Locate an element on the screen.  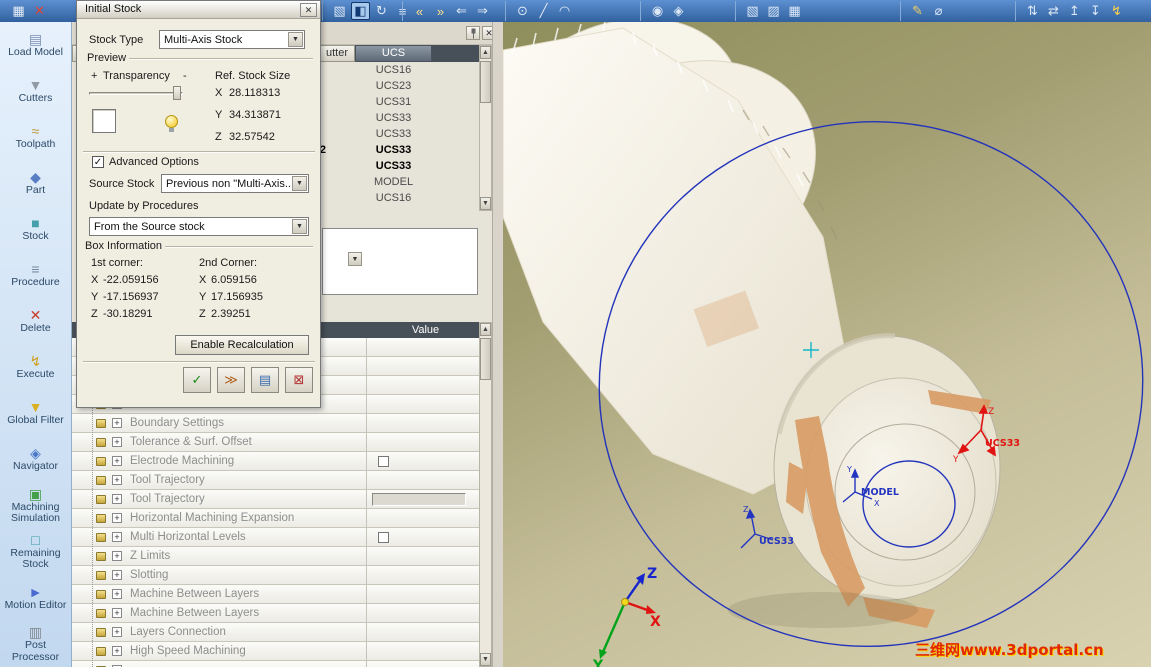
move-axis-icon: ⇅ is located at coordinates (1032, 11).